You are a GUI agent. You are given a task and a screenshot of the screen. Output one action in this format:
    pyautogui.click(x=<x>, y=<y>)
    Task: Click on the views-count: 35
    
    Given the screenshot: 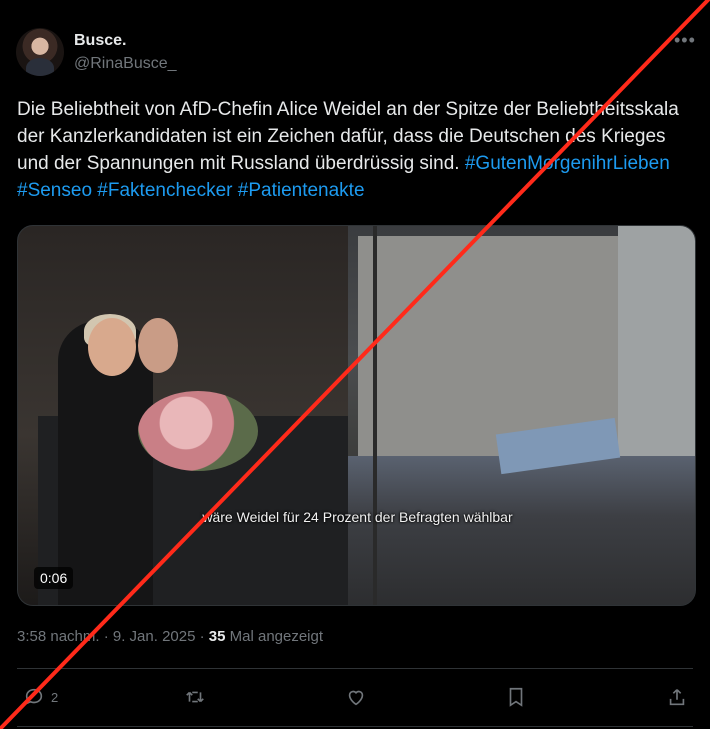 What is the action you would take?
    pyautogui.click(x=217, y=636)
    